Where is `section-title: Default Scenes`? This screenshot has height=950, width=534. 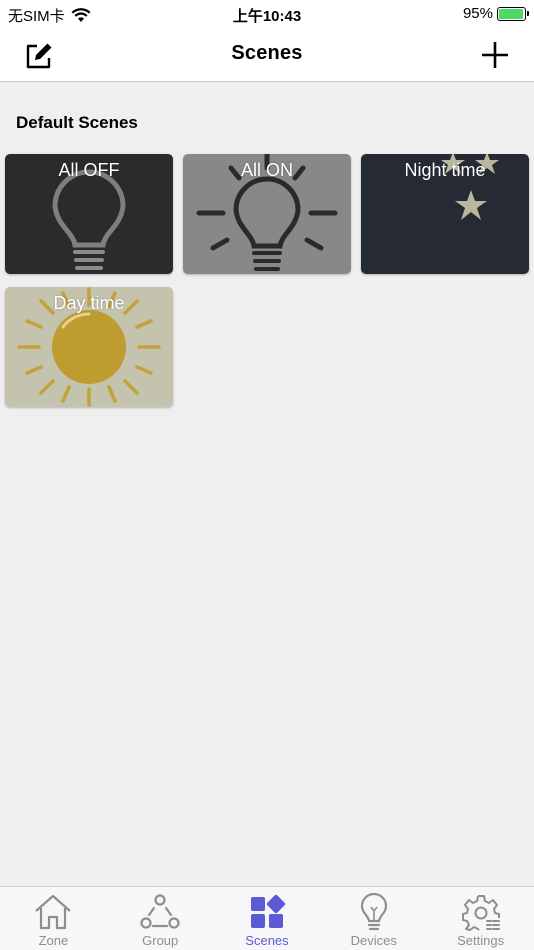 section-title: Default Scenes is located at coordinates (77, 122).